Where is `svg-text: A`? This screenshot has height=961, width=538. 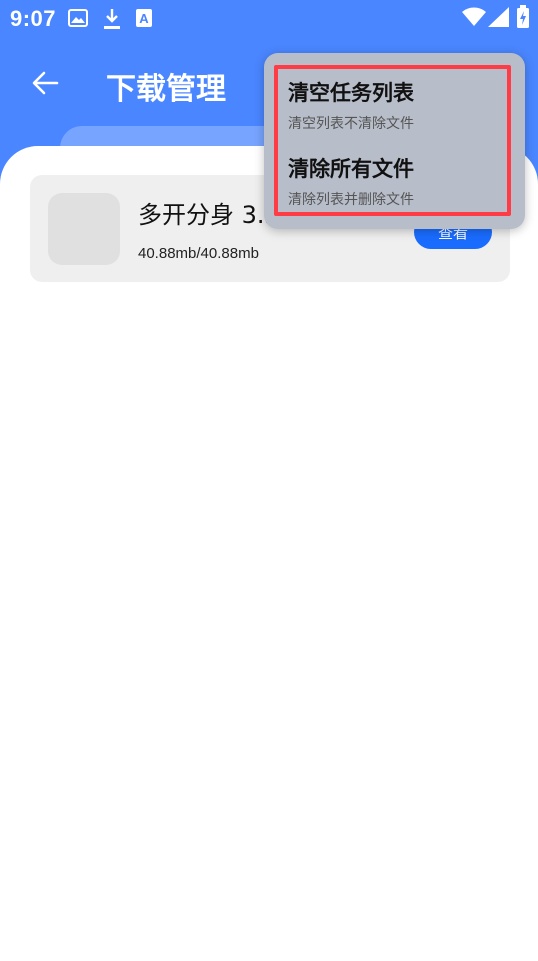
svg-text: A is located at coordinates (144, 18).